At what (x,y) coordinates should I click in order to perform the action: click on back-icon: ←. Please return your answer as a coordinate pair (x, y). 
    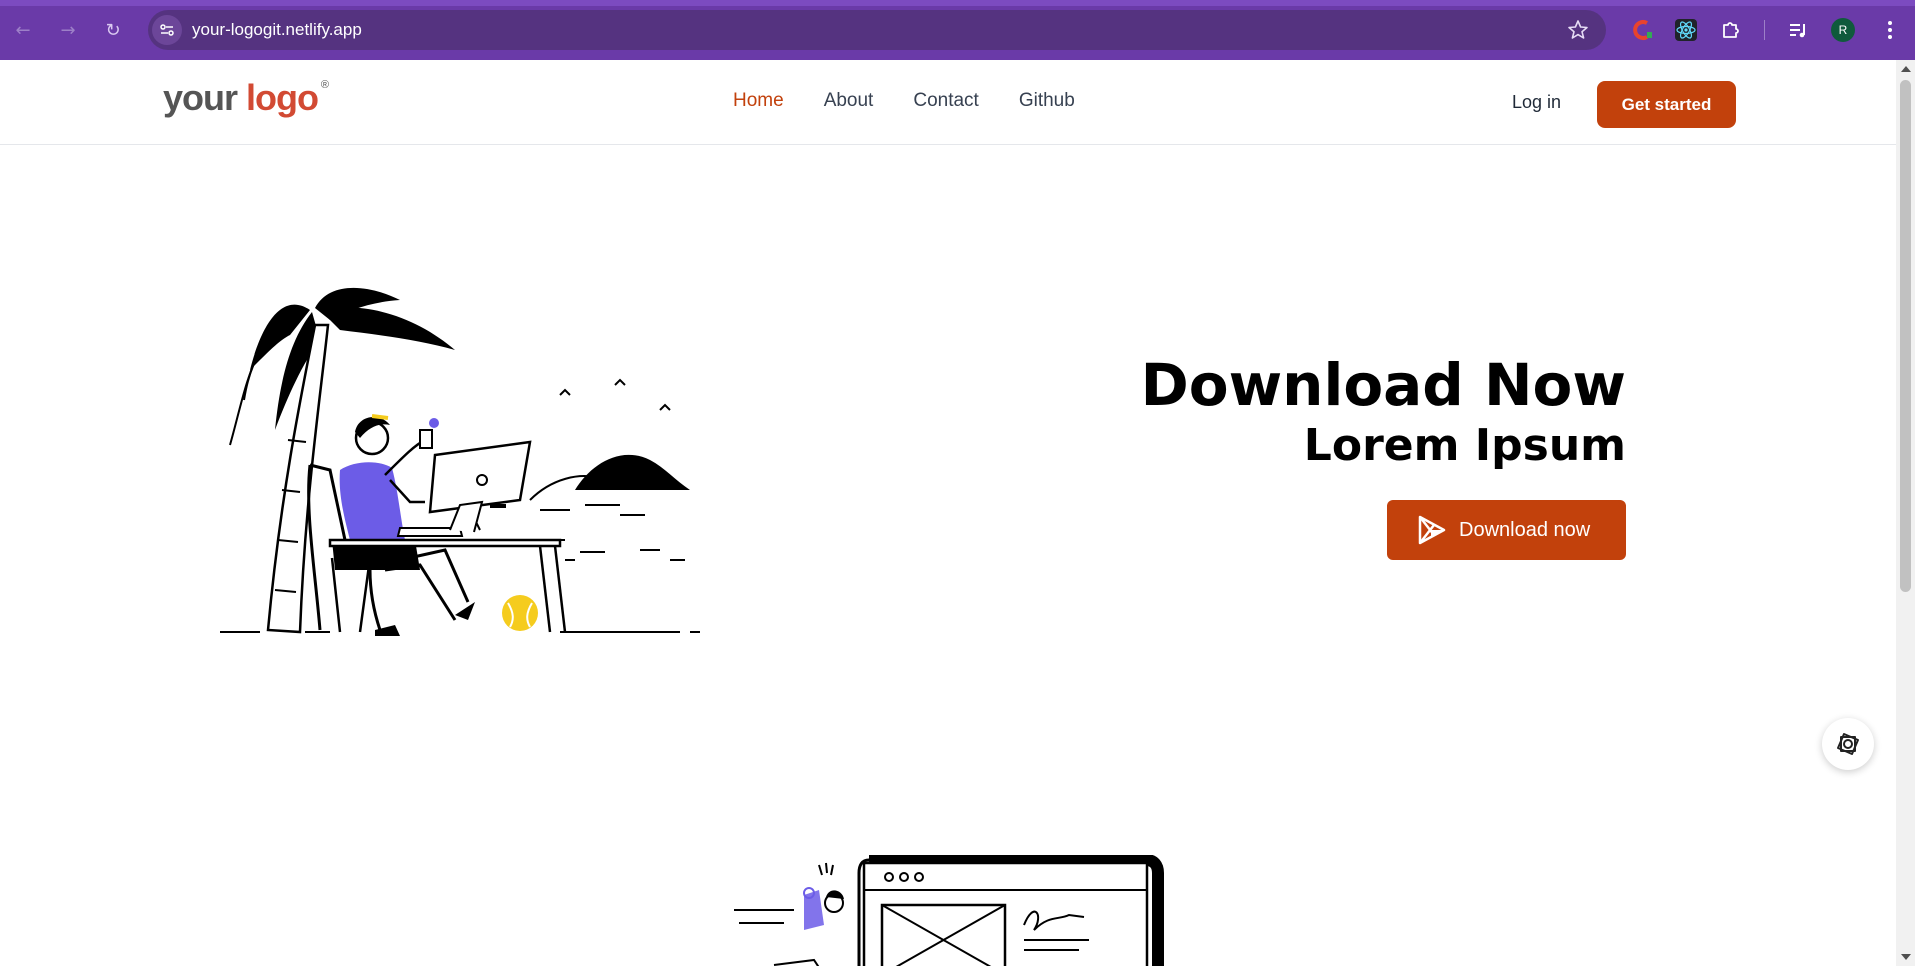
    Looking at the image, I should click on (23, 30).